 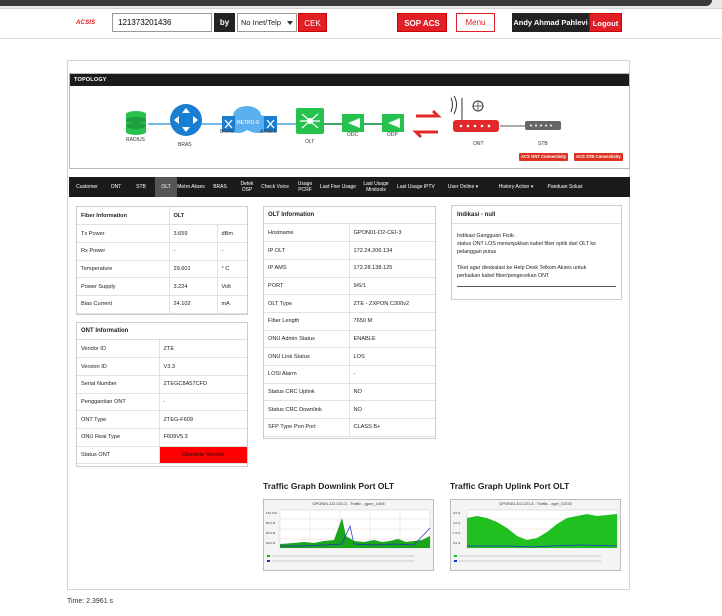 What do you see at coordinates (123, 251) in the screenshot?
I see `table-cell: Rx Power` at bounding box center [123, 251].